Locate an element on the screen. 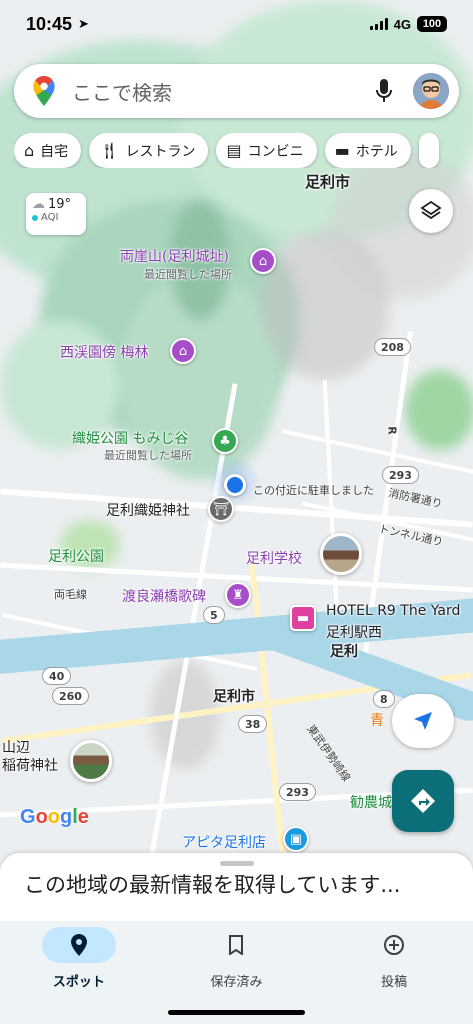 The image size is (473, 1024). place-label-yamabe: 山辺 is located at coordinates (16, 747).